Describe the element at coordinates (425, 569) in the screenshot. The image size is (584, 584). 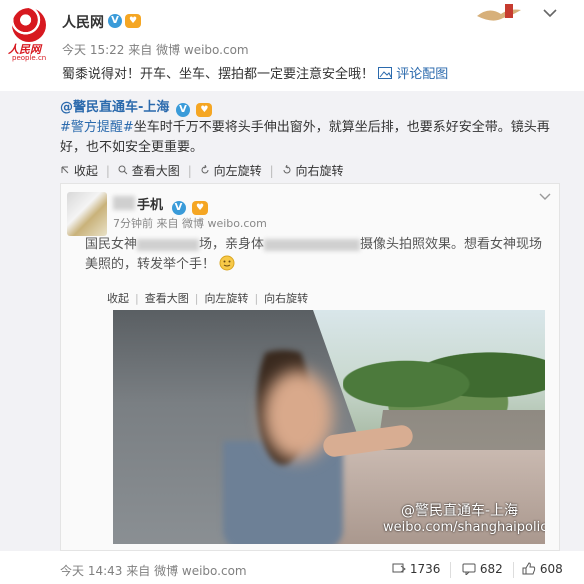
I see `repost-count: 1736` at that location.